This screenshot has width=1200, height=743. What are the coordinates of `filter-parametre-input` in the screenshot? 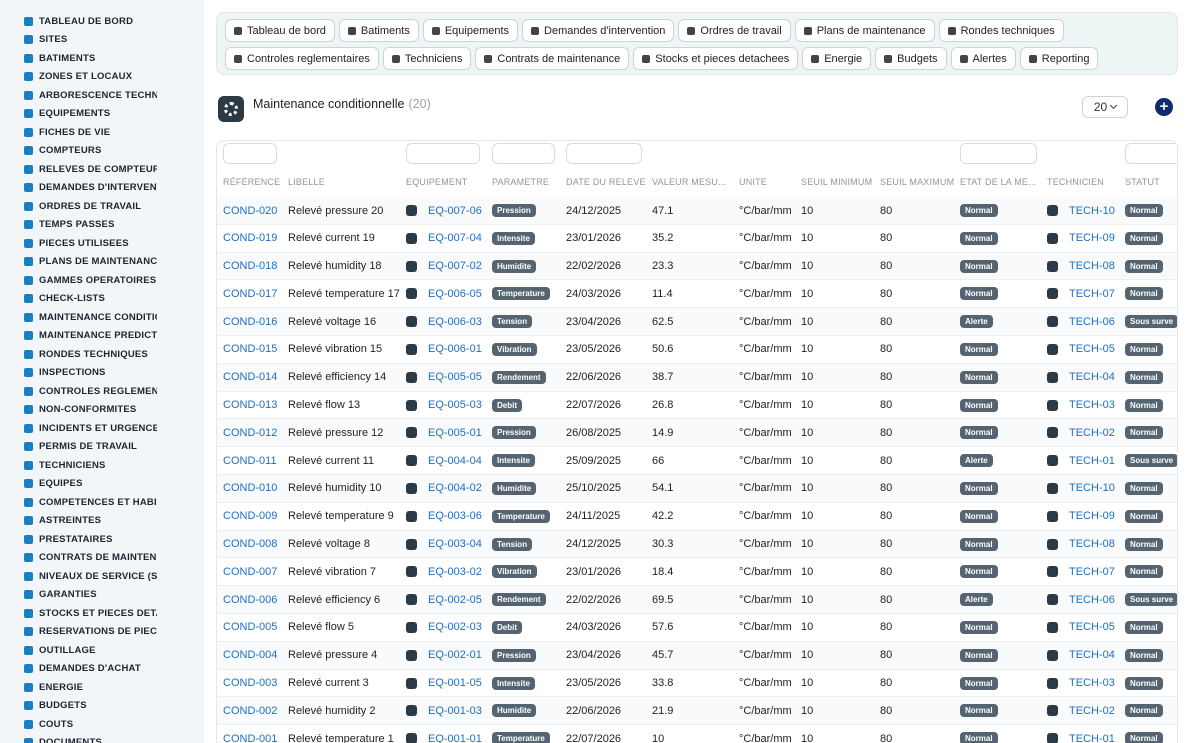 It's located at (523, 153).